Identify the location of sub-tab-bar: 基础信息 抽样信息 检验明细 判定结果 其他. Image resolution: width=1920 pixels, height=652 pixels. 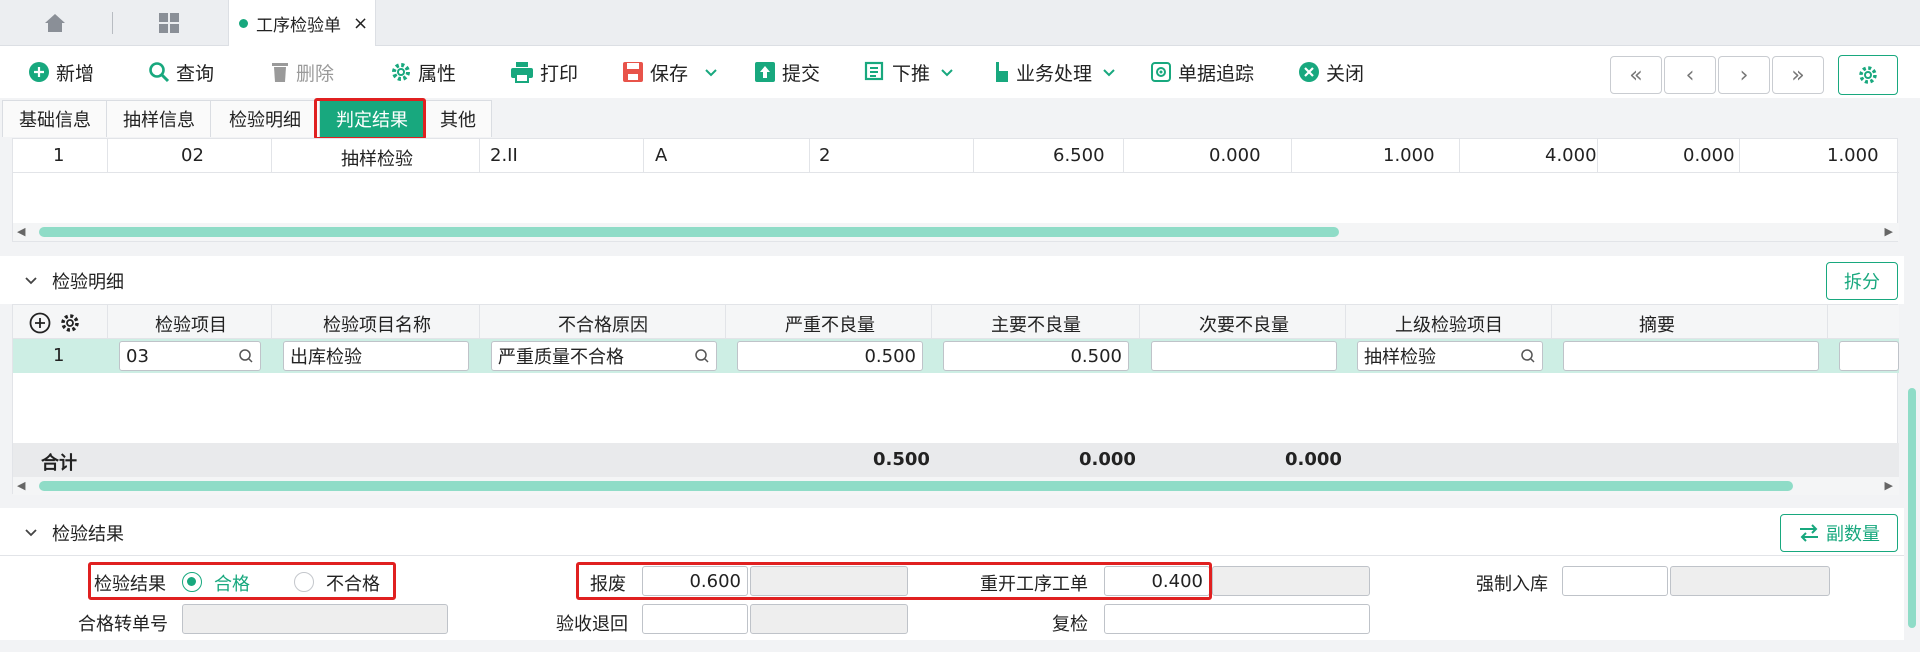
(960, 118).